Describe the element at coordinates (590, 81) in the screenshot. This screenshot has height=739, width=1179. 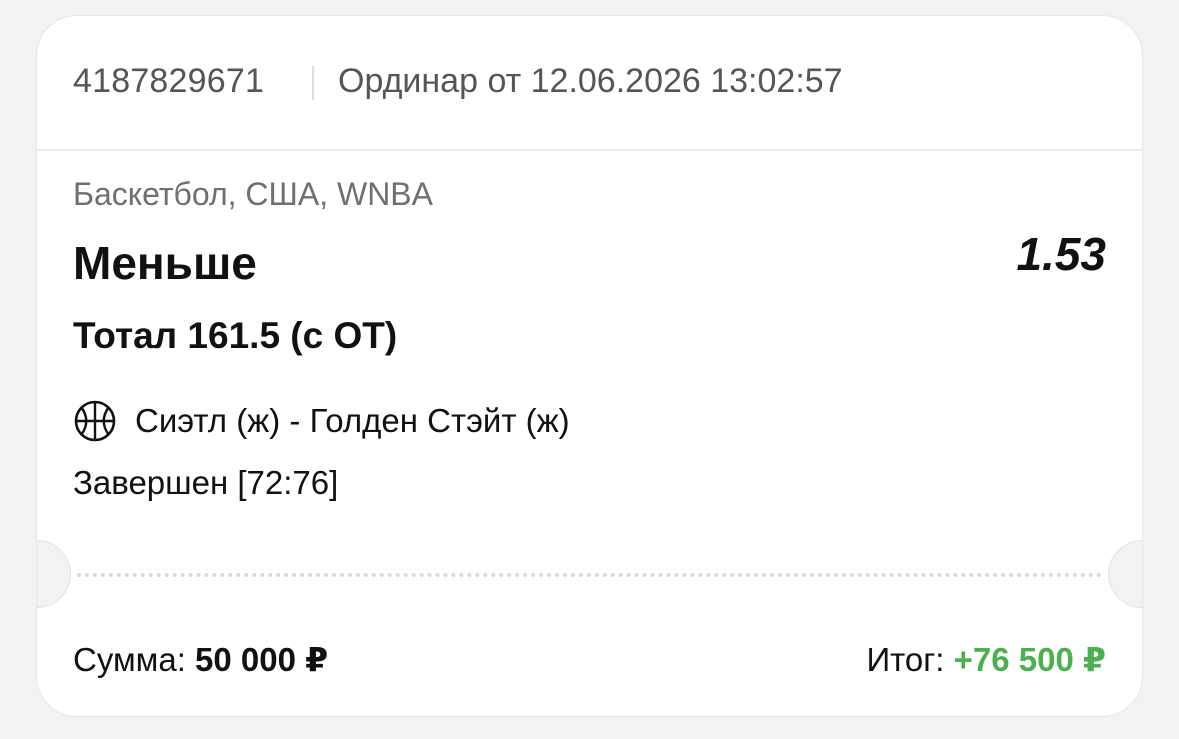
I see `bet-type-datetime: Ординар от 12.06.2026 13:02:57` at that location.